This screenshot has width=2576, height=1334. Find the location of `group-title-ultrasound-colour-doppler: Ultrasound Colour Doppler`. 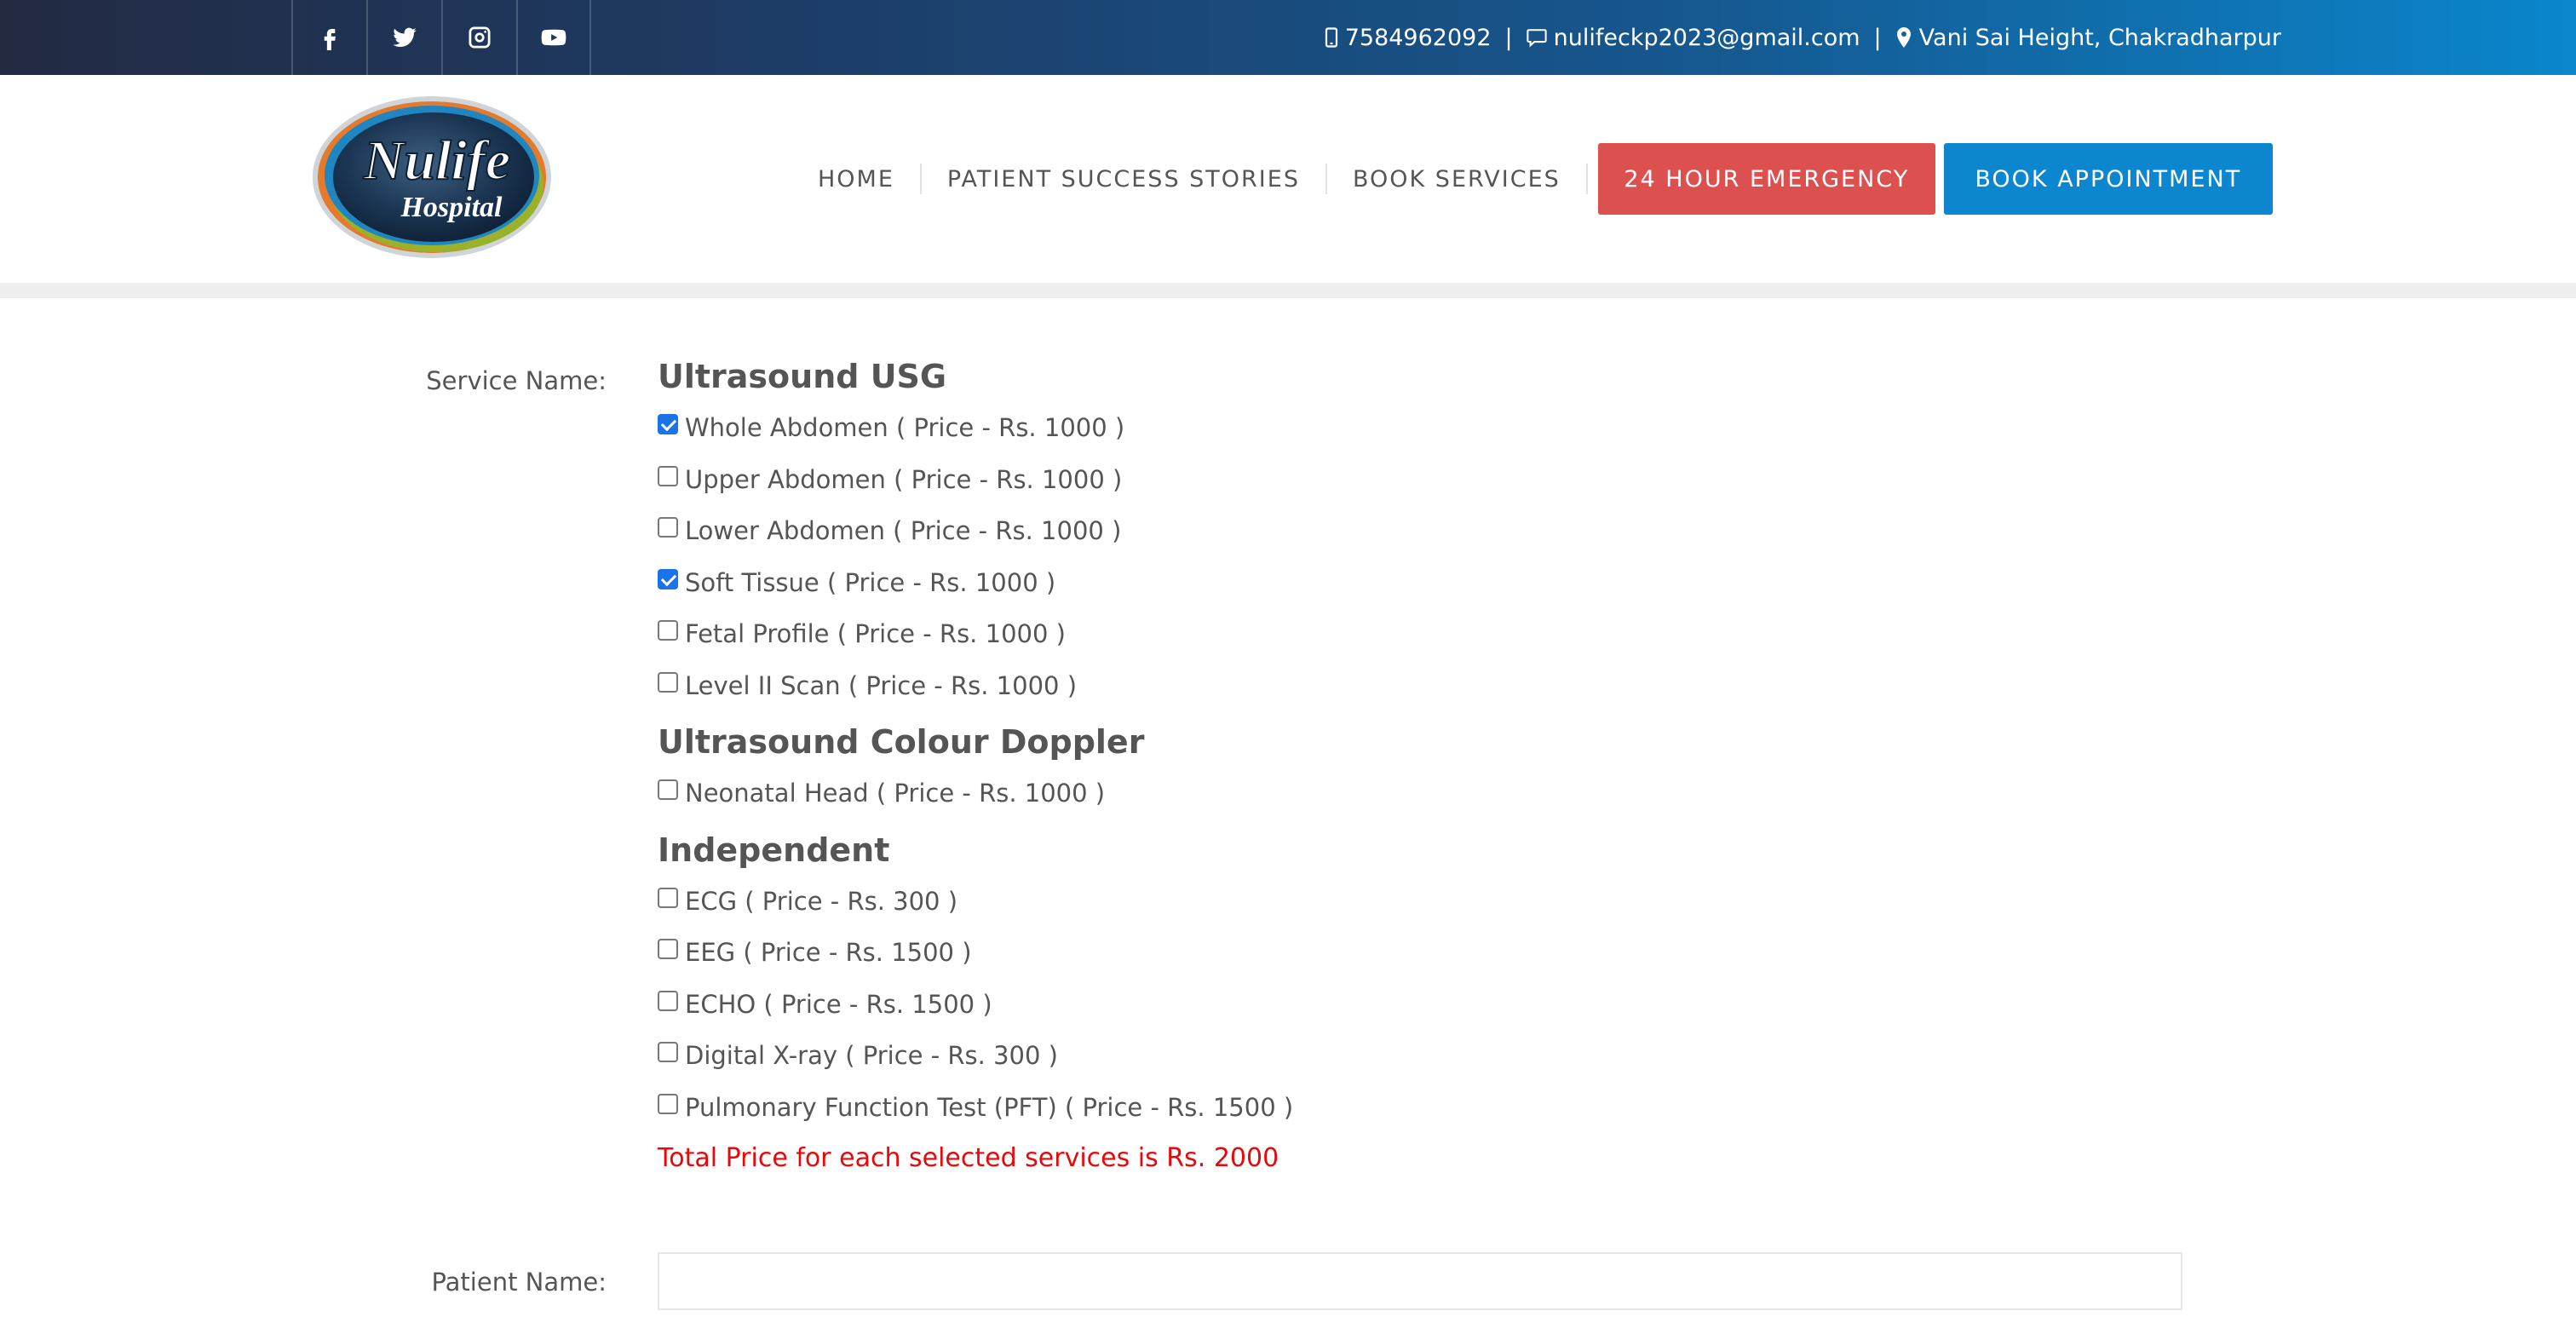

group-title-ultrasound-colour-doppler: Ultrasound Colour Doppler is located at coordinates (902, 742).